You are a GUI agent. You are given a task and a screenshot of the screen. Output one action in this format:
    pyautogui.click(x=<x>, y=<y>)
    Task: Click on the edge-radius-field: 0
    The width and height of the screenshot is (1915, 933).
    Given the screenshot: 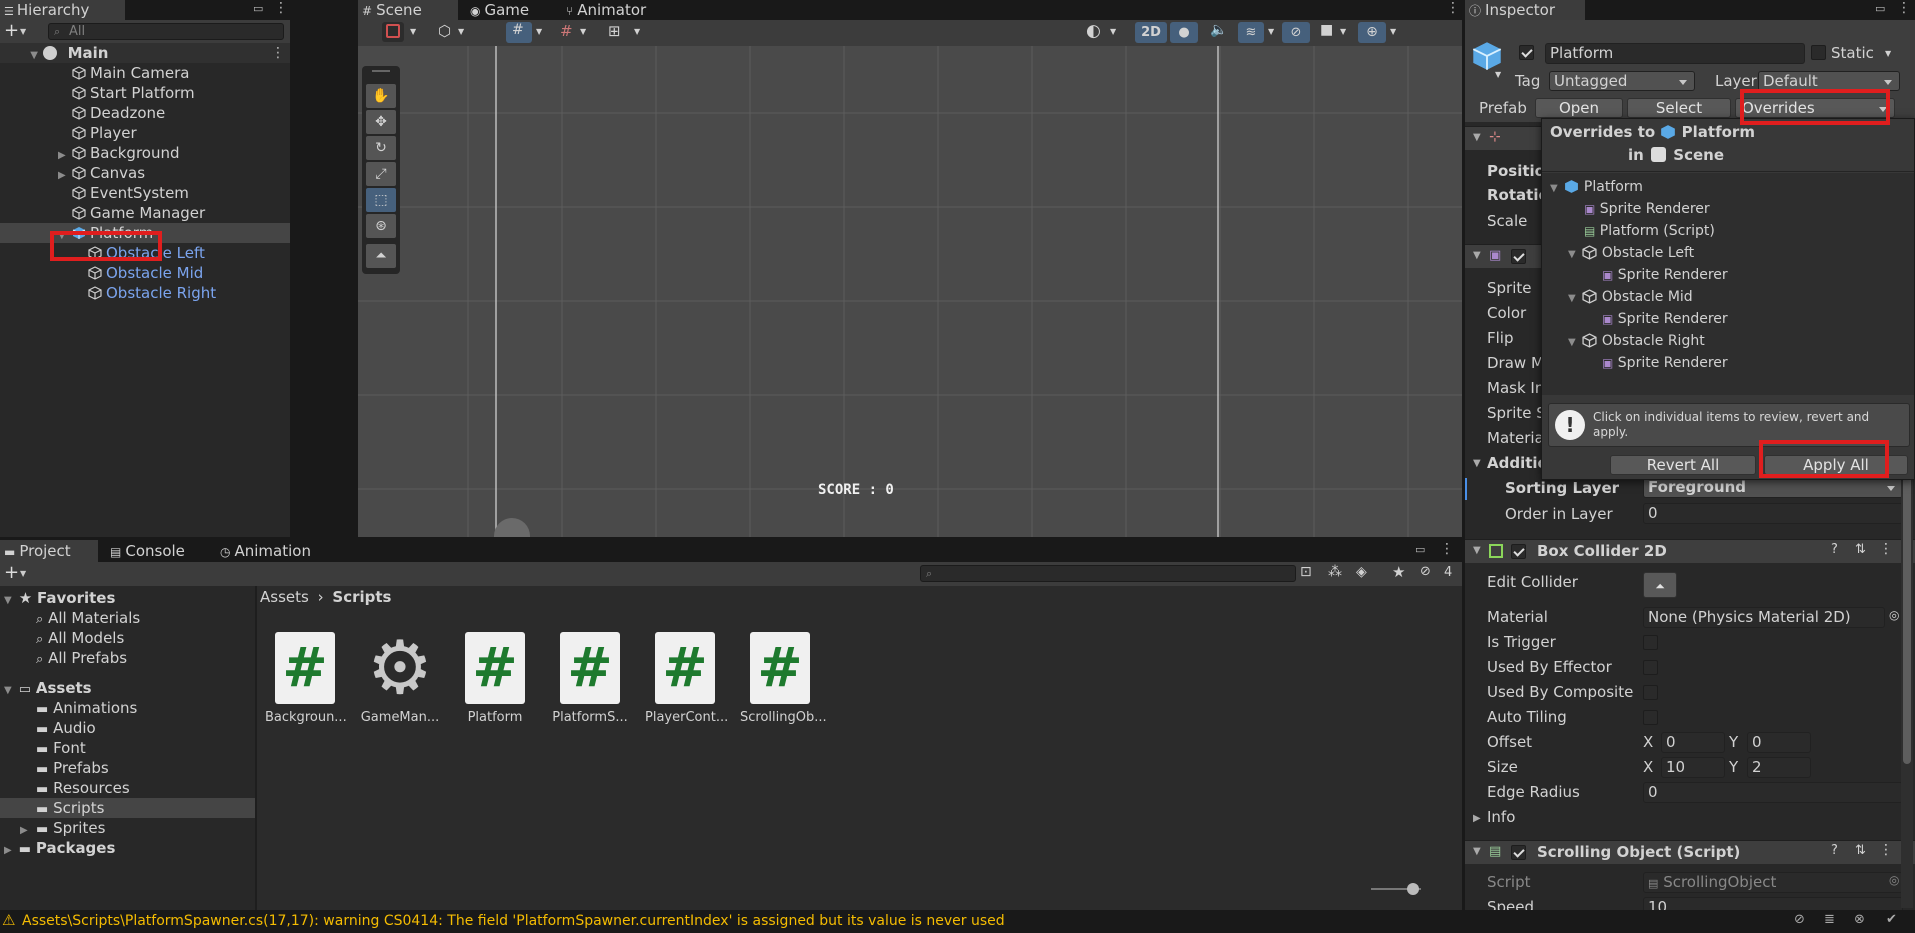 What is the action you would take?
    pyautogui.click(x=1773, y=792)
    